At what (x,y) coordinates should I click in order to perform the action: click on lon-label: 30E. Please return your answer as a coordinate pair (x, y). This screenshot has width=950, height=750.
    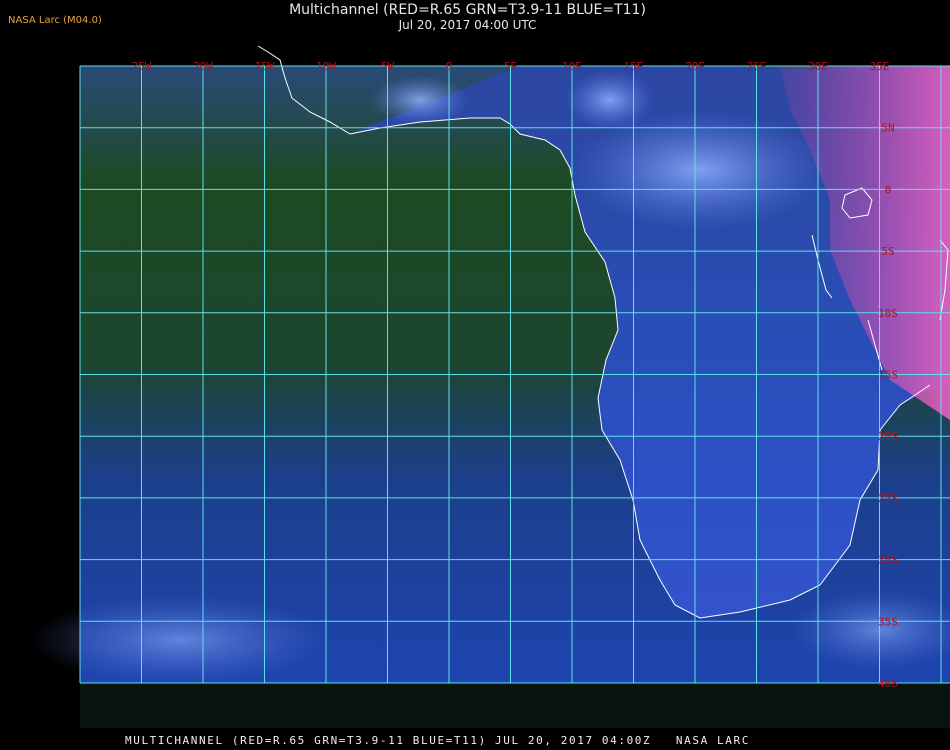
    Looking at the image, I should click on (818, 66).